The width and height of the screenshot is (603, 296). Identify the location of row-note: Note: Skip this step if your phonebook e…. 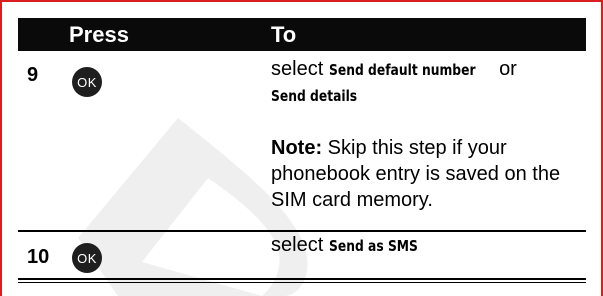
(426, 174).